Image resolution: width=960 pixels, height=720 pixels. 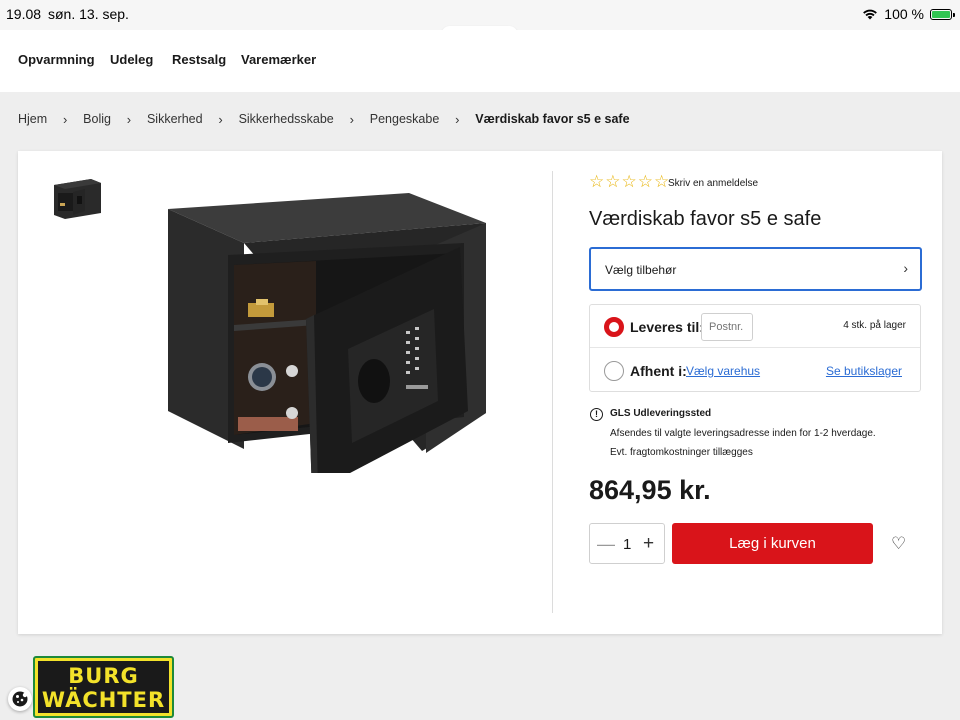 I want to click on delivery-row: Leveres til: 4 stk. på lager, so click(x=755, y=326).